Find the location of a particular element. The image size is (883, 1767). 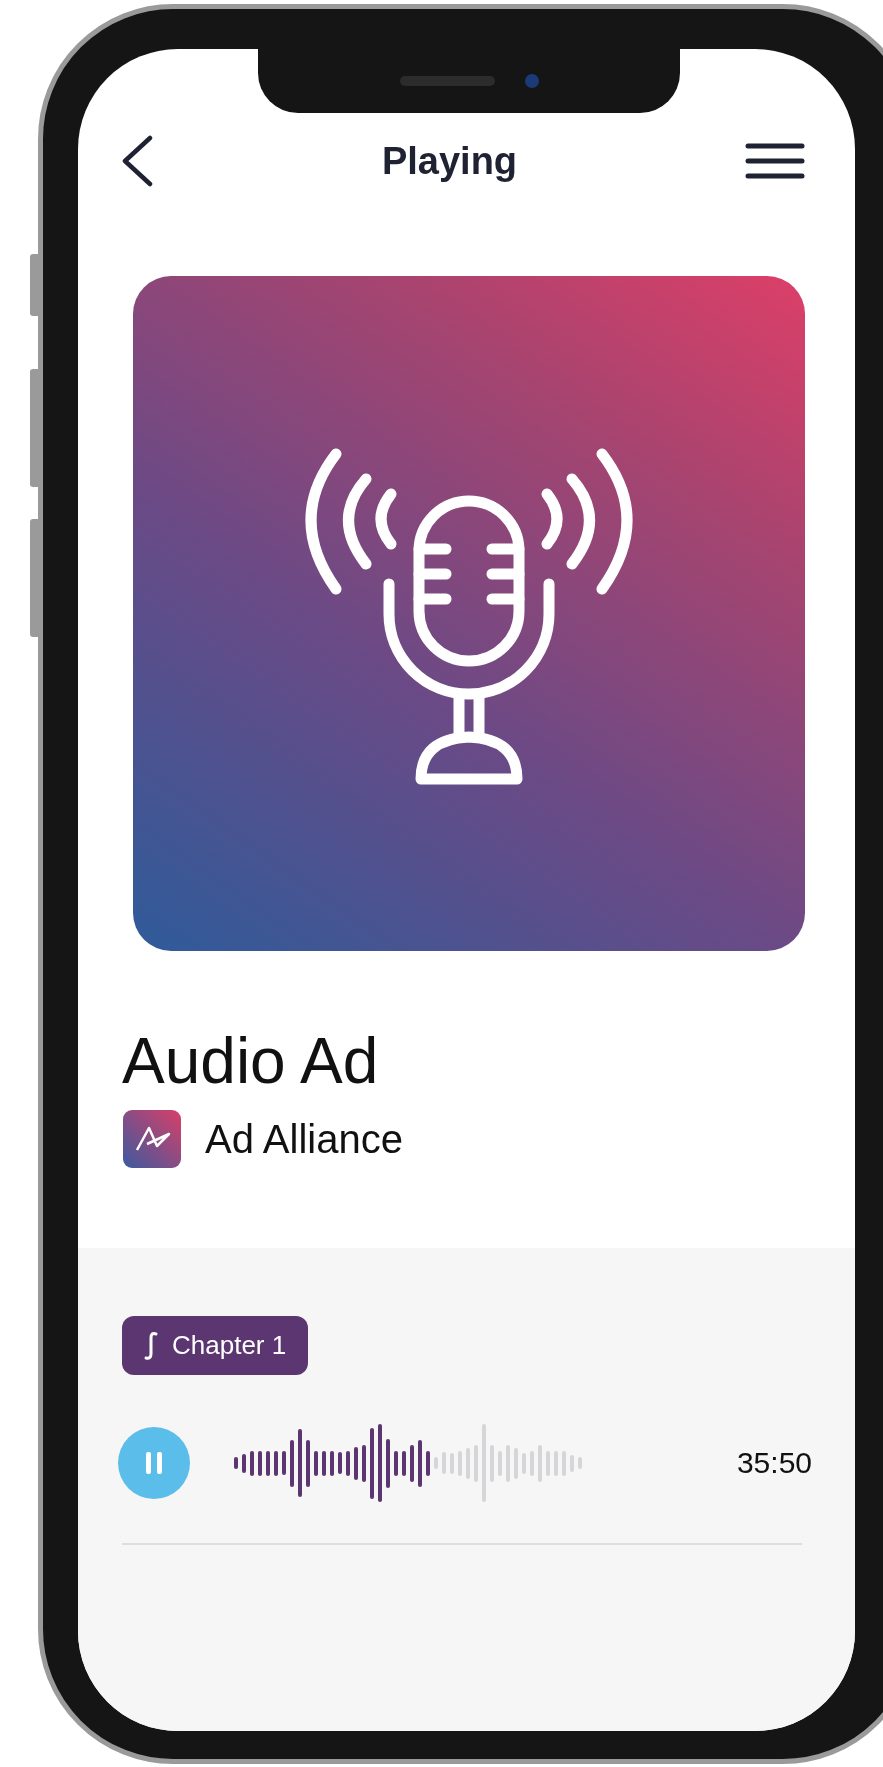

menu-icon is located at coordinates (775, 161).